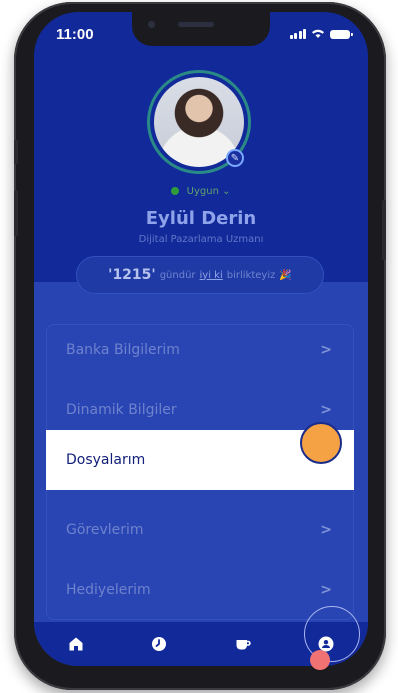  What do you see at coordinates (106, 460) in the screenshot?
I see `menu-item-label: Dosyalarım` at bounding box center [106, 460].